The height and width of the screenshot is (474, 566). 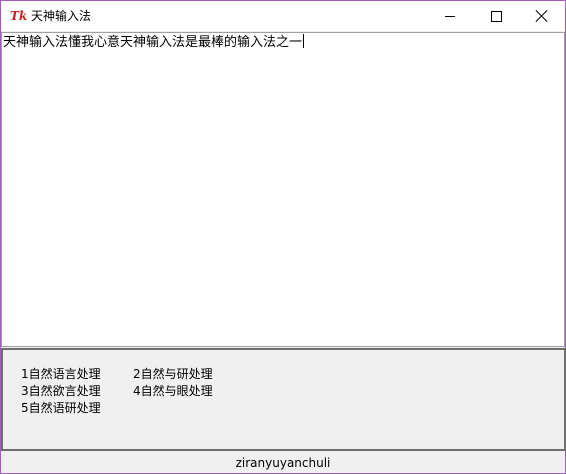 I want to click on tk-feather-icon: Tk, so click(x=19, y=16).